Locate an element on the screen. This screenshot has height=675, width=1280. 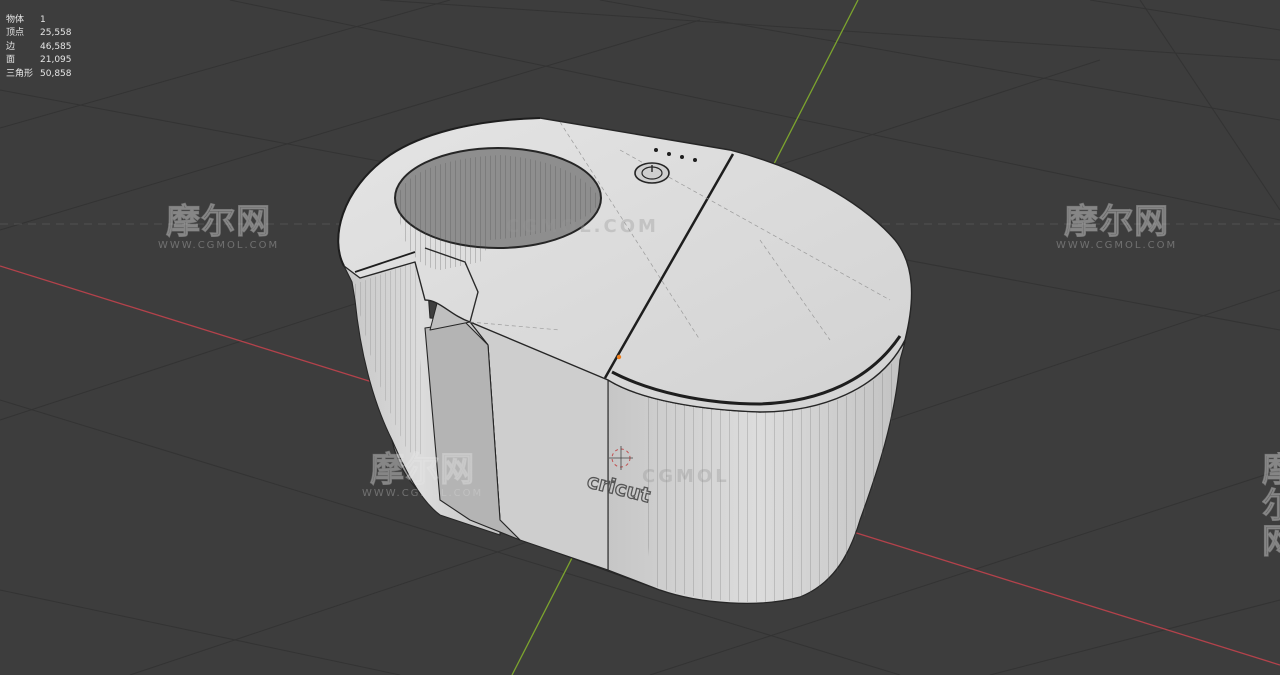
stat-row-faces: 面 21,095 is located at coordinates (39, 60).